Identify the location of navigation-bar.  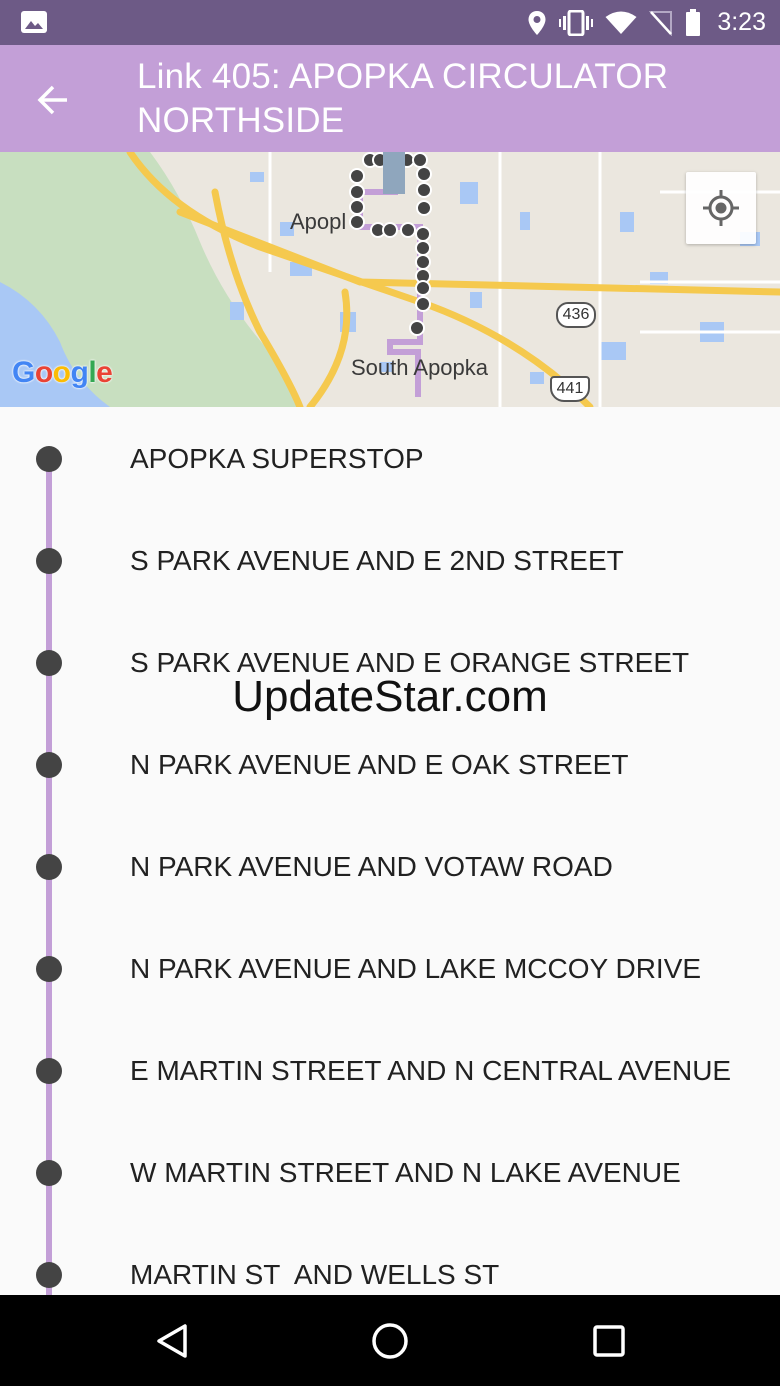
(390, 1340).